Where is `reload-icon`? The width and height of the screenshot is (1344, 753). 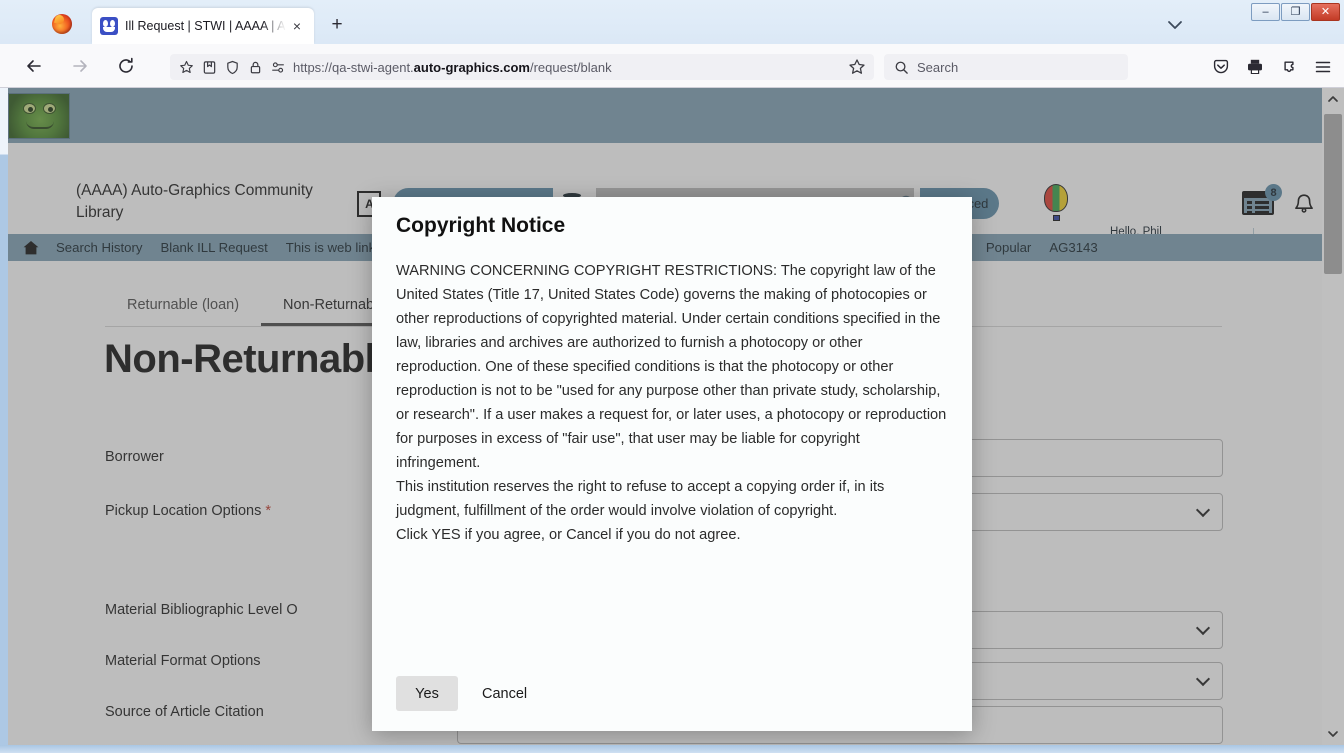
reload-icon is located at coordinates (126, 66).